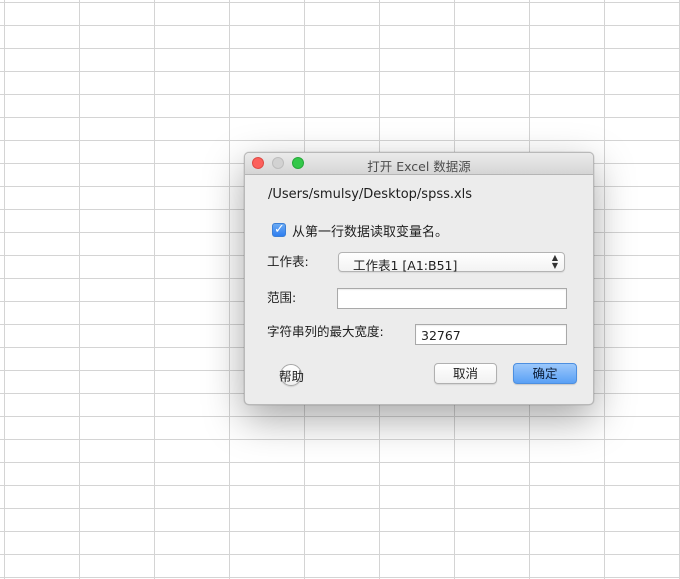 The image size is (680, 579). Describe the element at coordinates (325, 331) in the screenshot. I see `max-string-width-label: 字符串列的最大宽度:` at that location.